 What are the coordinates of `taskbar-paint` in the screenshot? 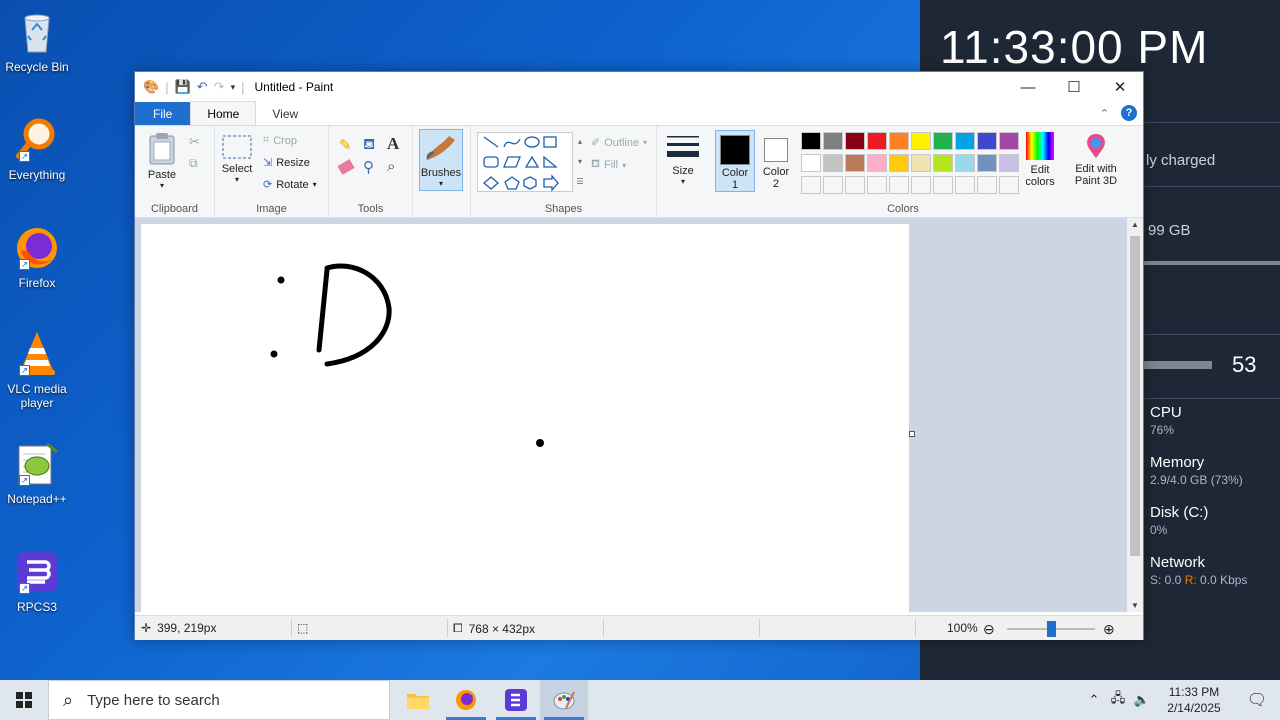 It's located at (564, 700).